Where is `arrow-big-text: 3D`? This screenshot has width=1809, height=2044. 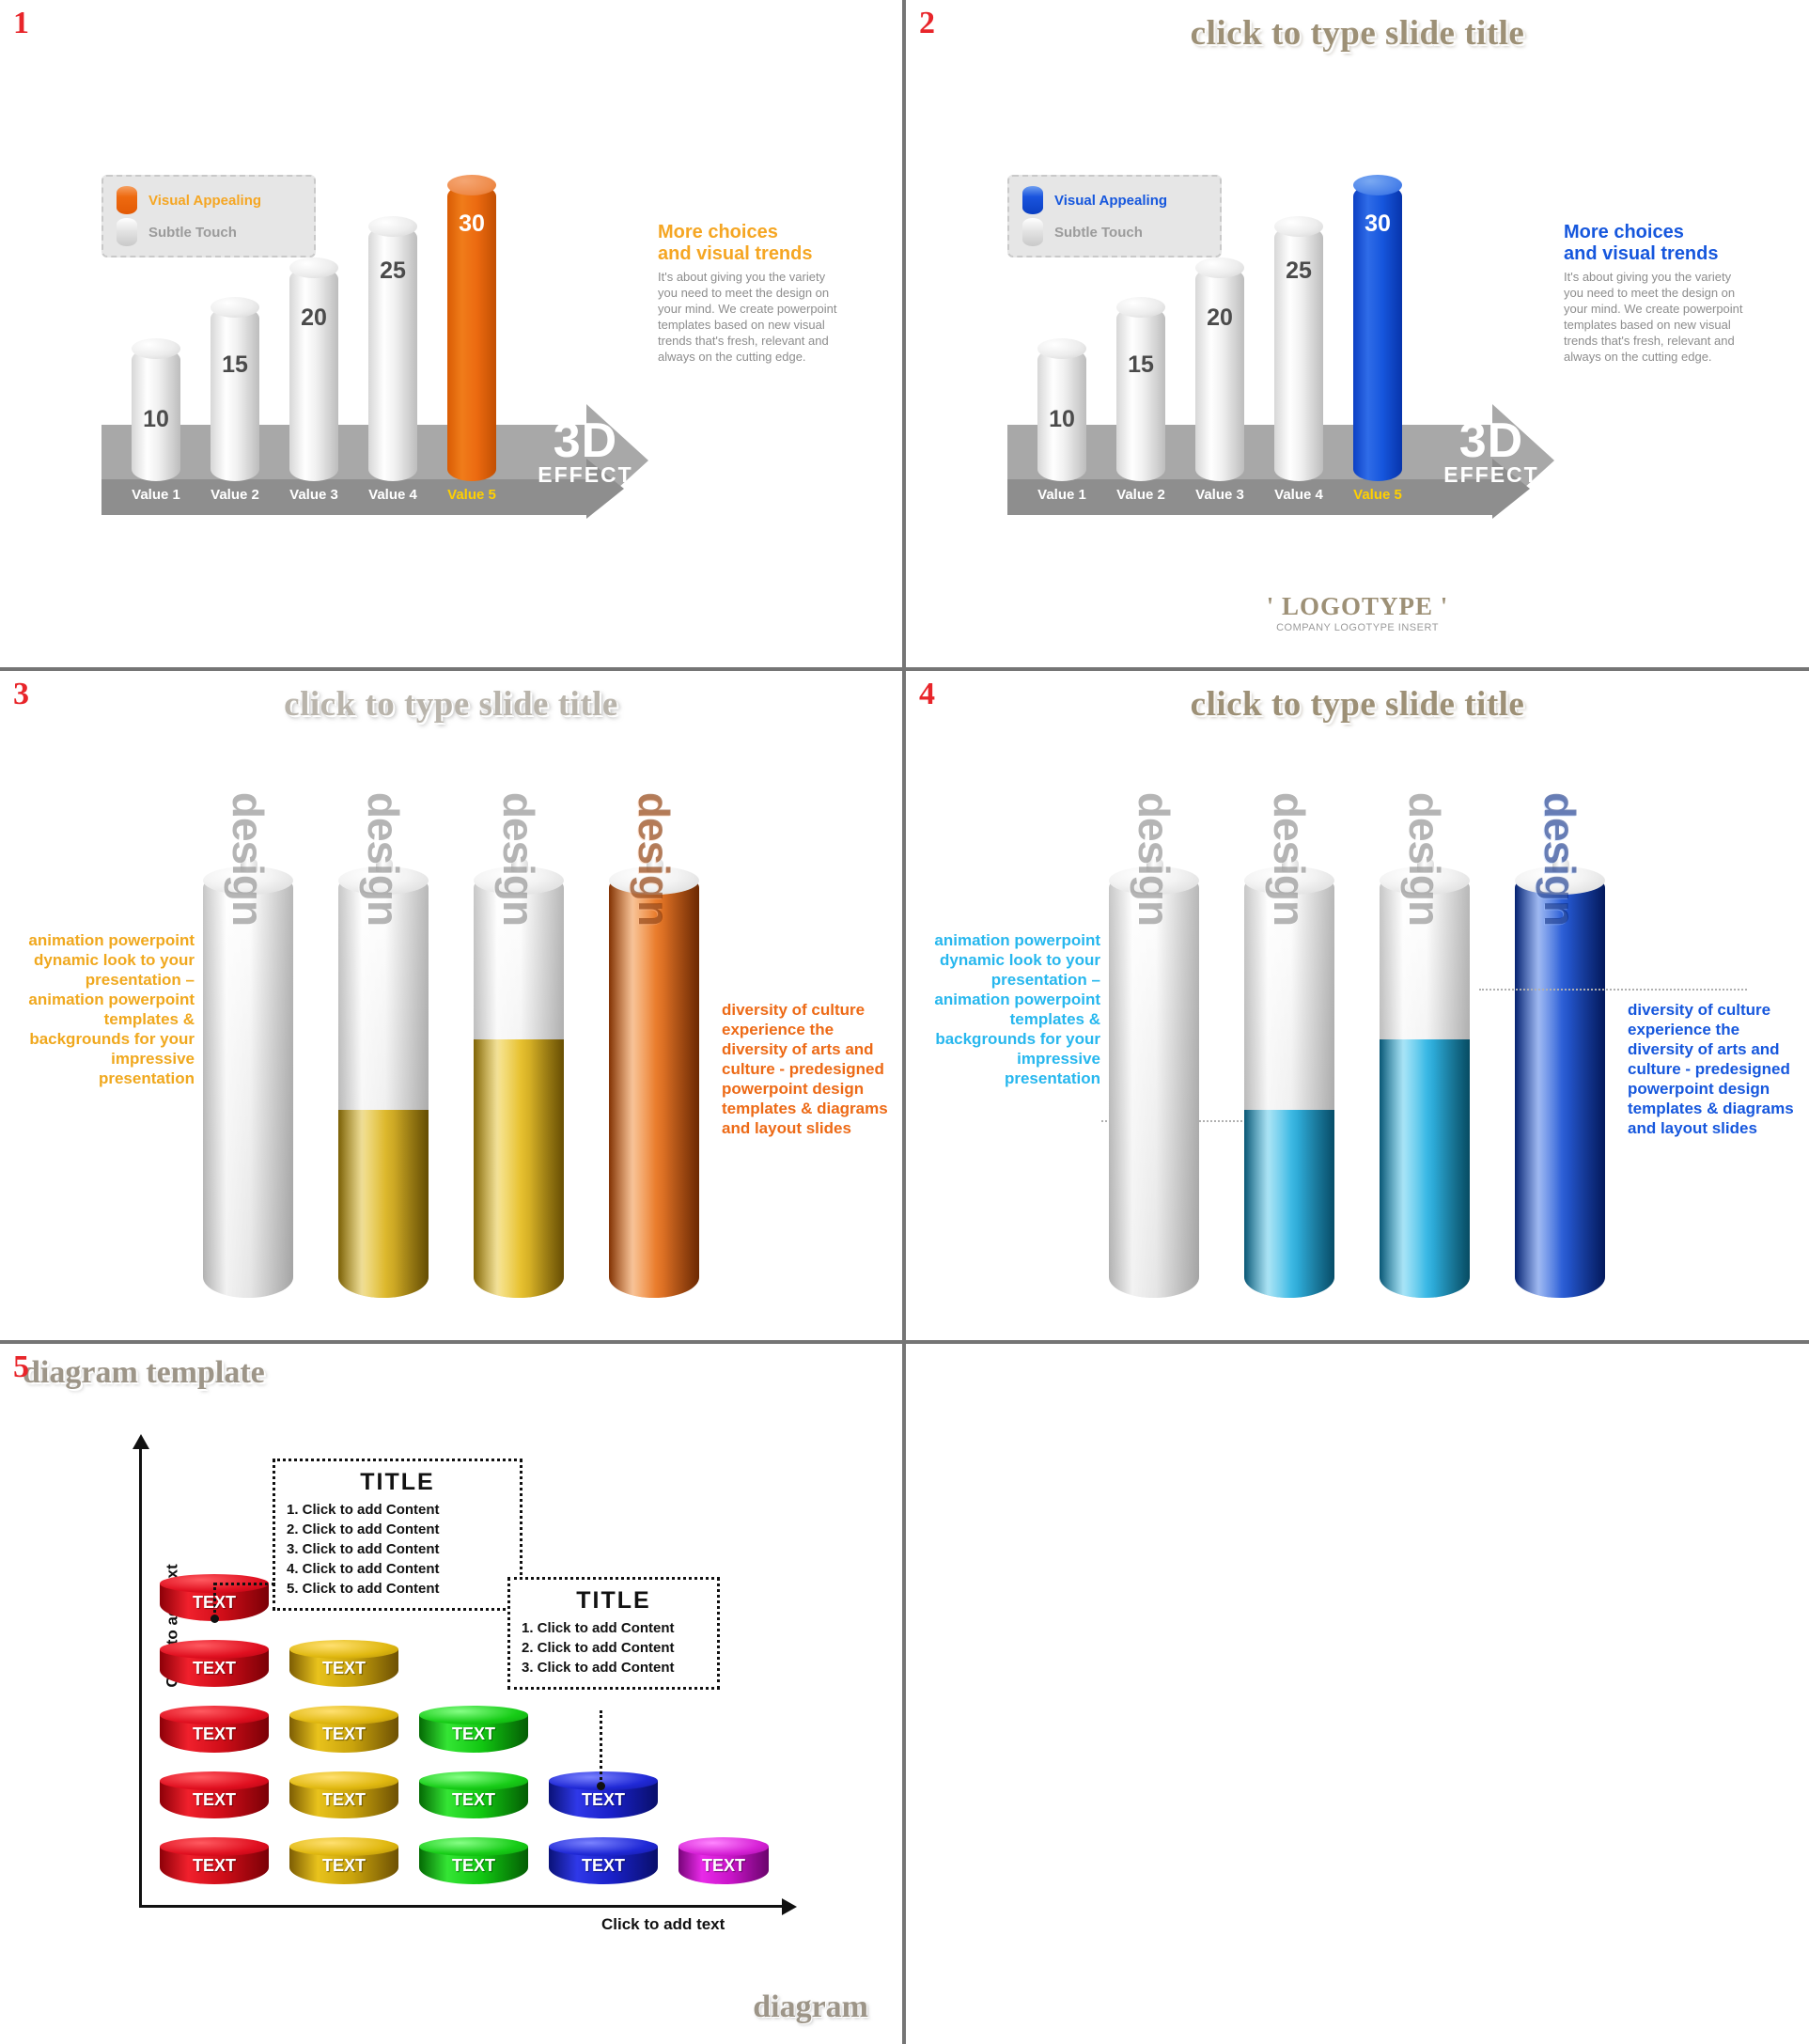
arrow-big-text: 3D is located at coordinates (1491, 440).